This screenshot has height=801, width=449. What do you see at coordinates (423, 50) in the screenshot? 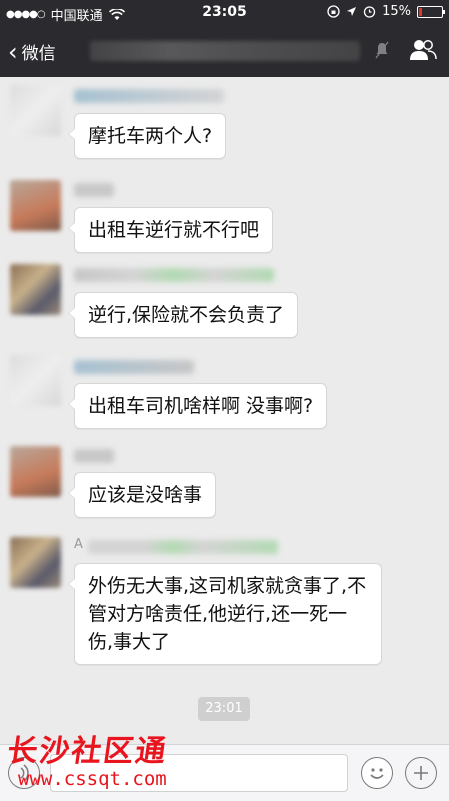
I see `group-members-icon` at bounding box center [423, 50].